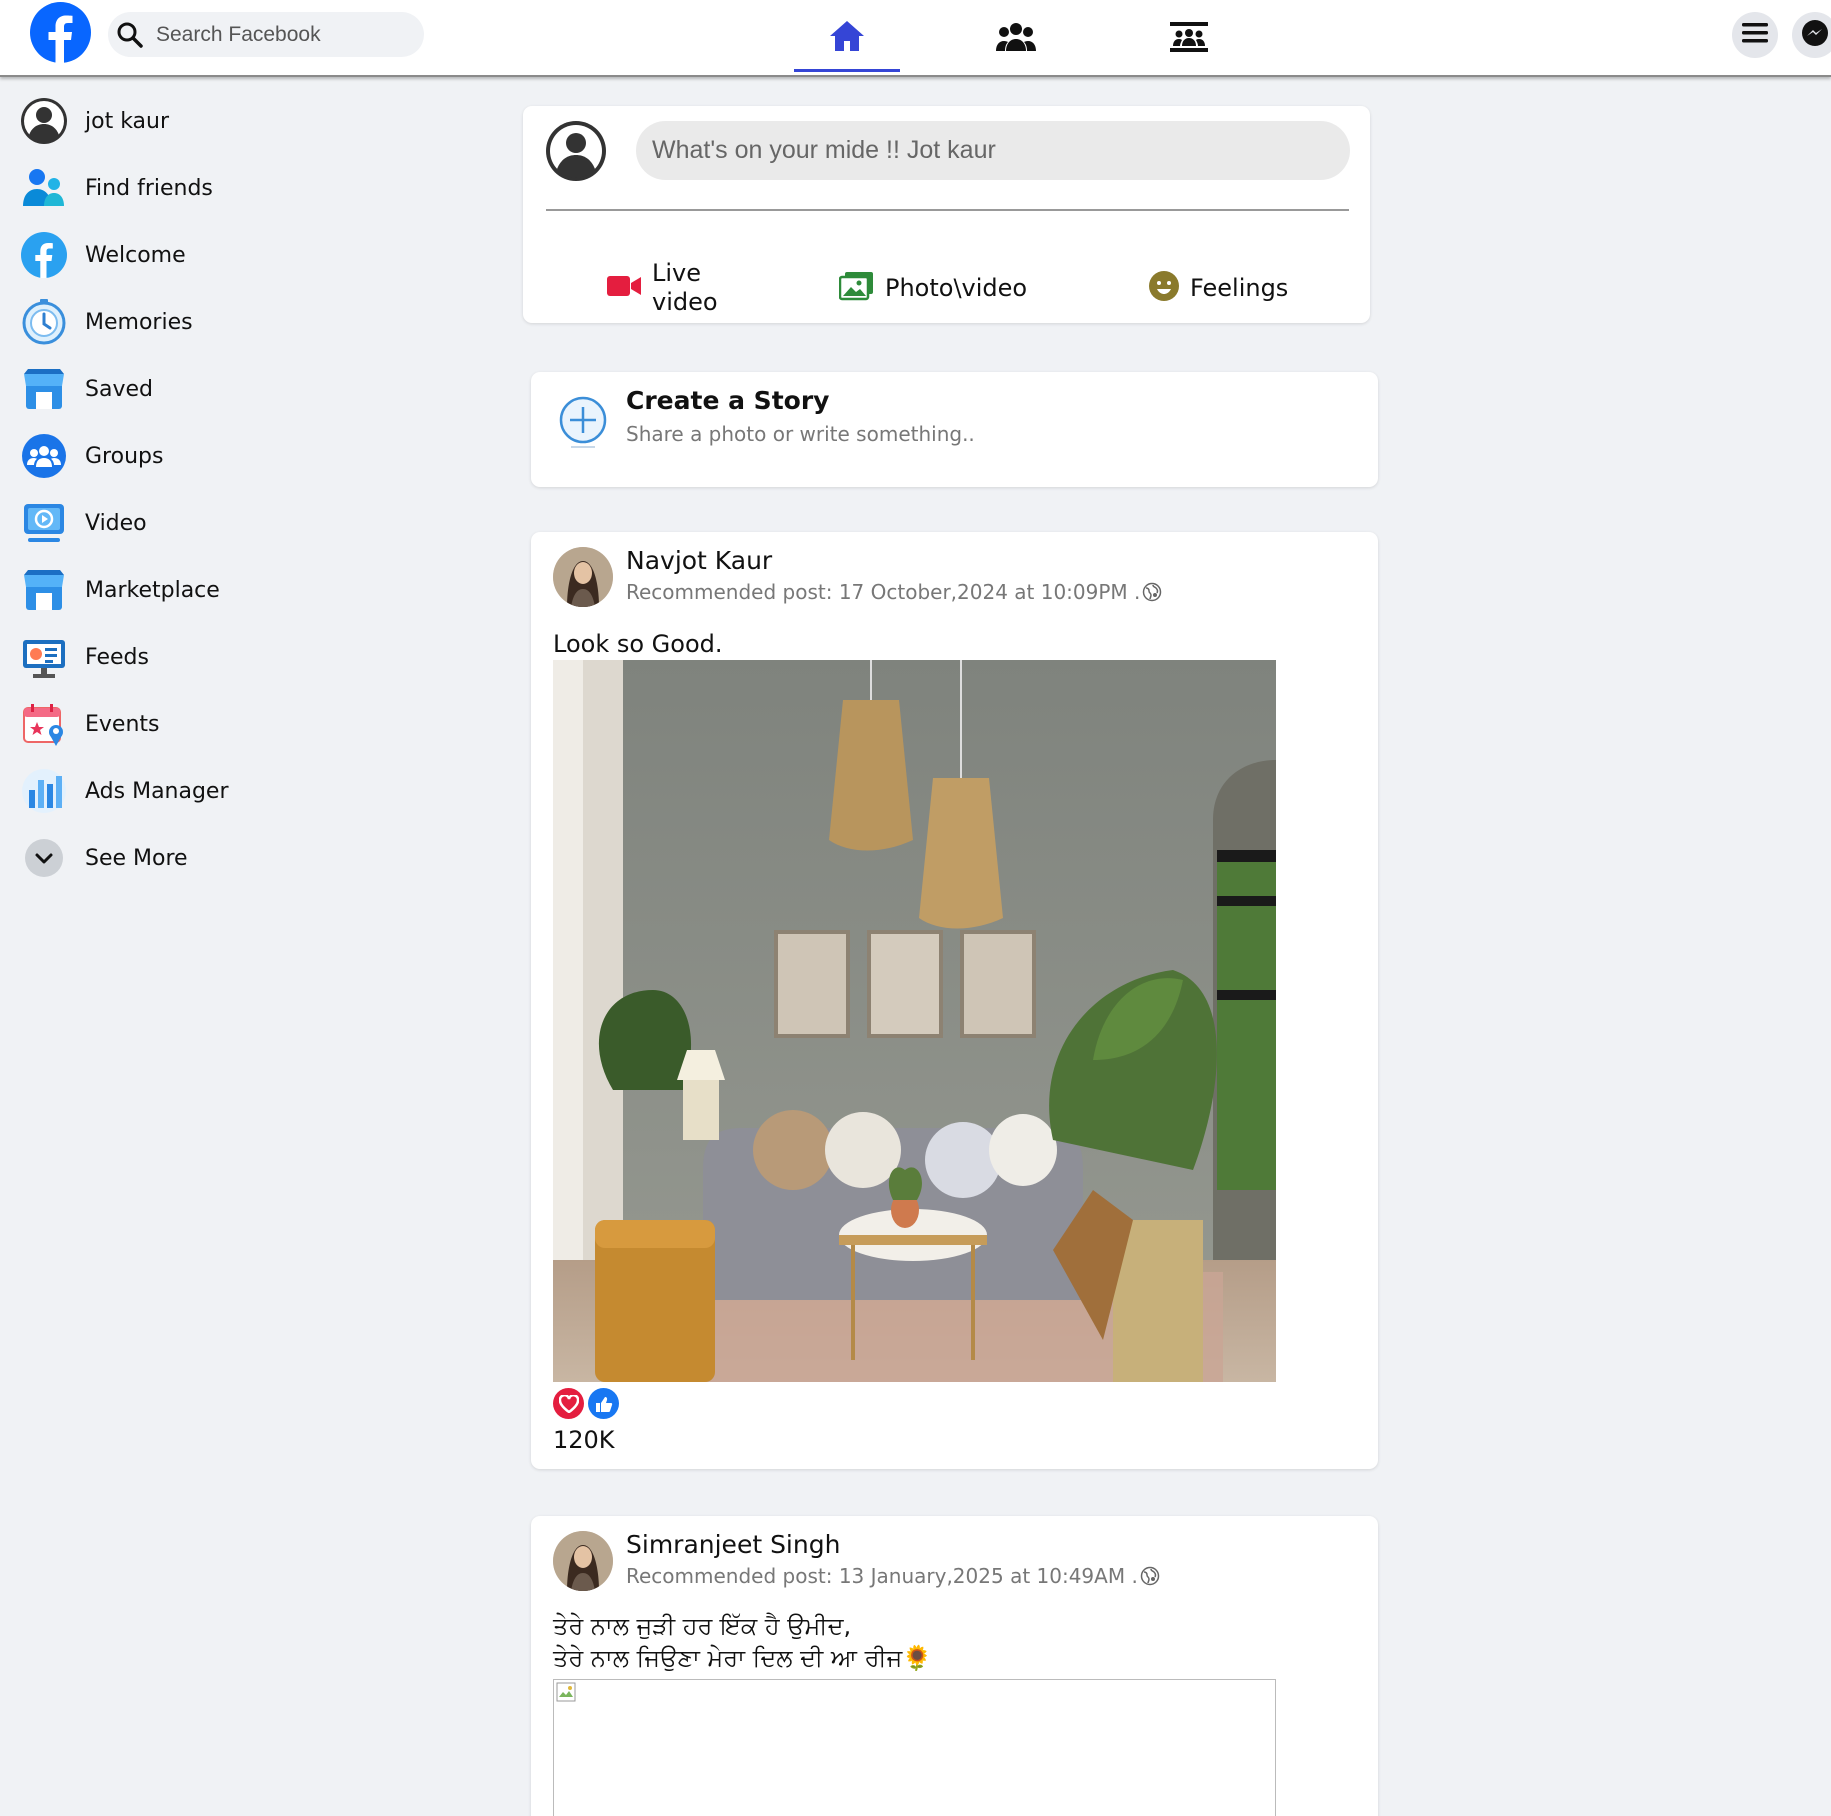 The height and width of the screenshot is (1816, 1831). Describe the element at coordinates (230, 121) in the screenshot. I see `sidebar-item-profile: jot kaur` at that location.